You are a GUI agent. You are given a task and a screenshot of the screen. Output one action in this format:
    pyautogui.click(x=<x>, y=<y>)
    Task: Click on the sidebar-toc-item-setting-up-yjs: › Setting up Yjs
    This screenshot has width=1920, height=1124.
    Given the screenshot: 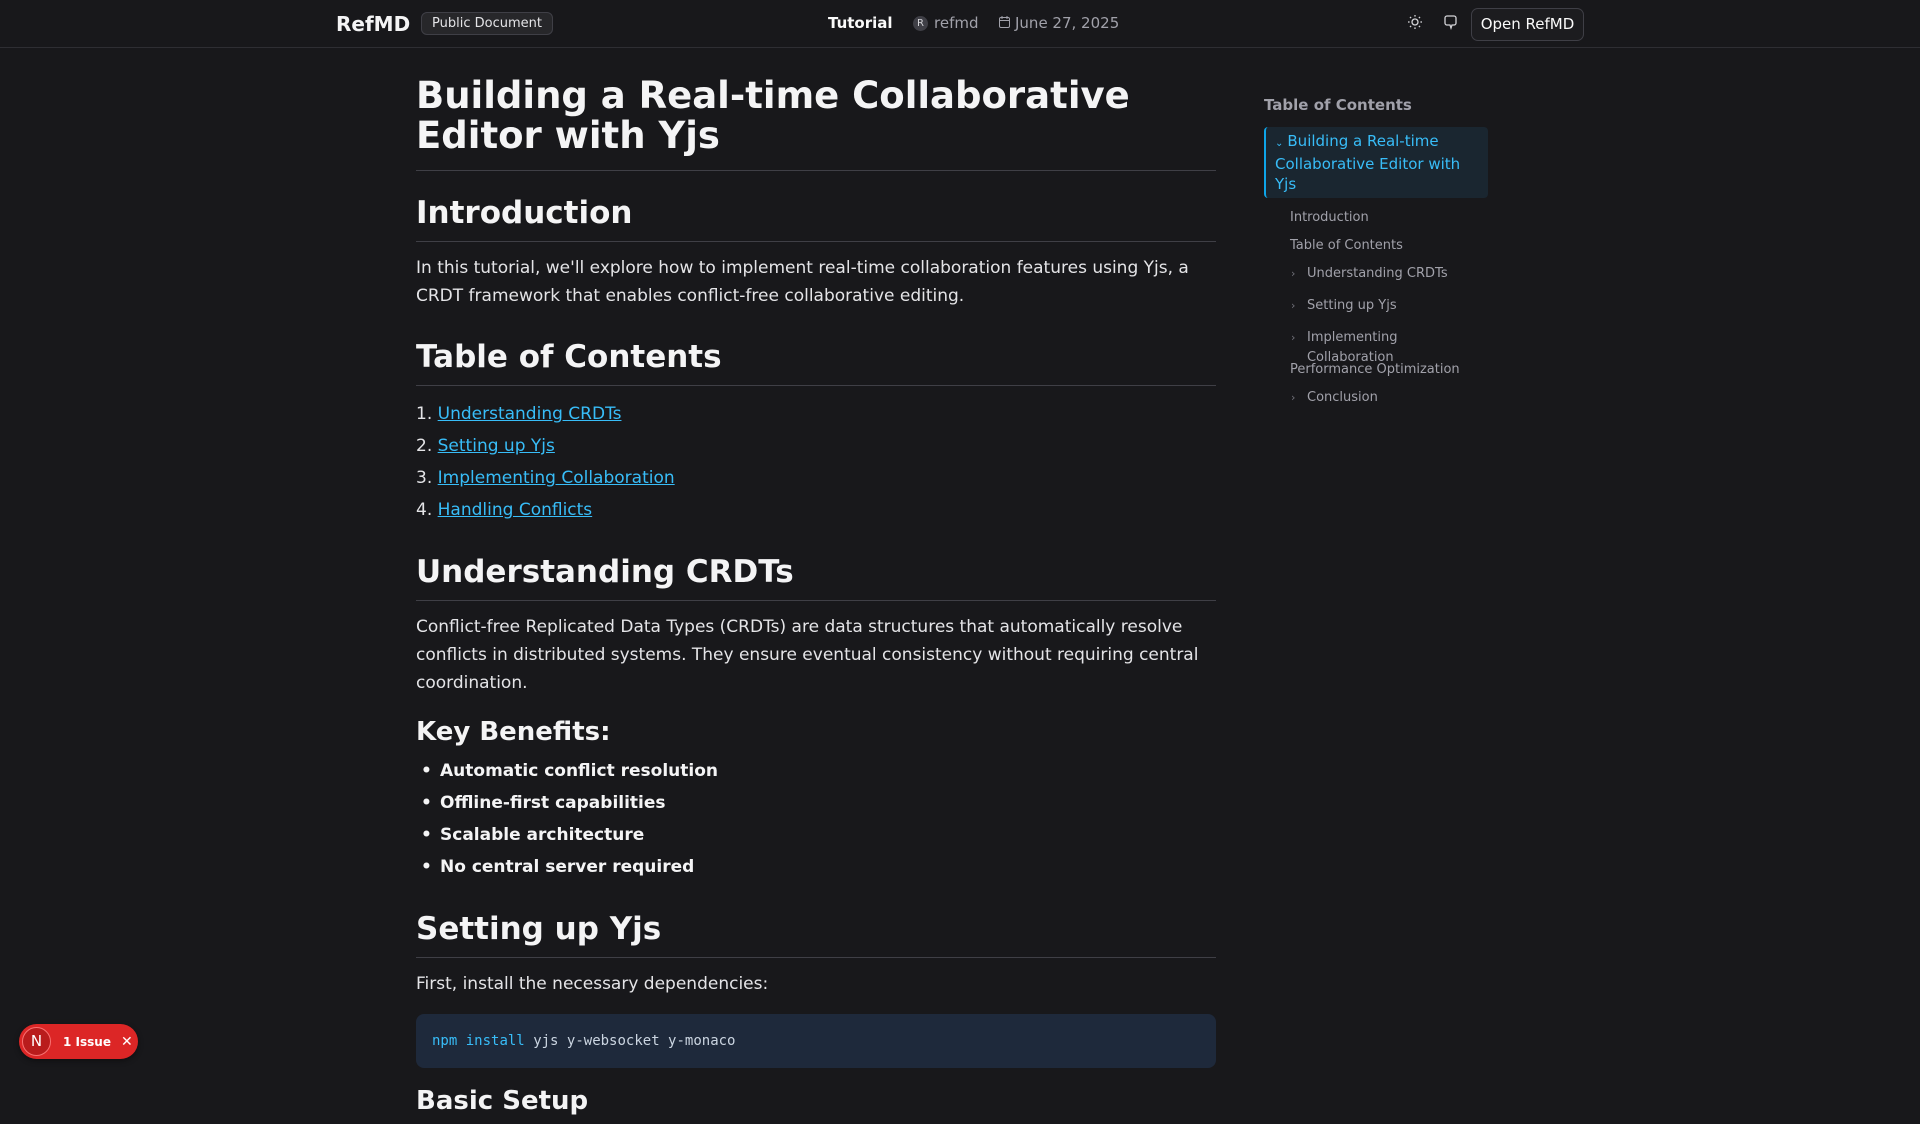 What is the action you would take?
    pyautogui.click(x=1376, y=312)
    